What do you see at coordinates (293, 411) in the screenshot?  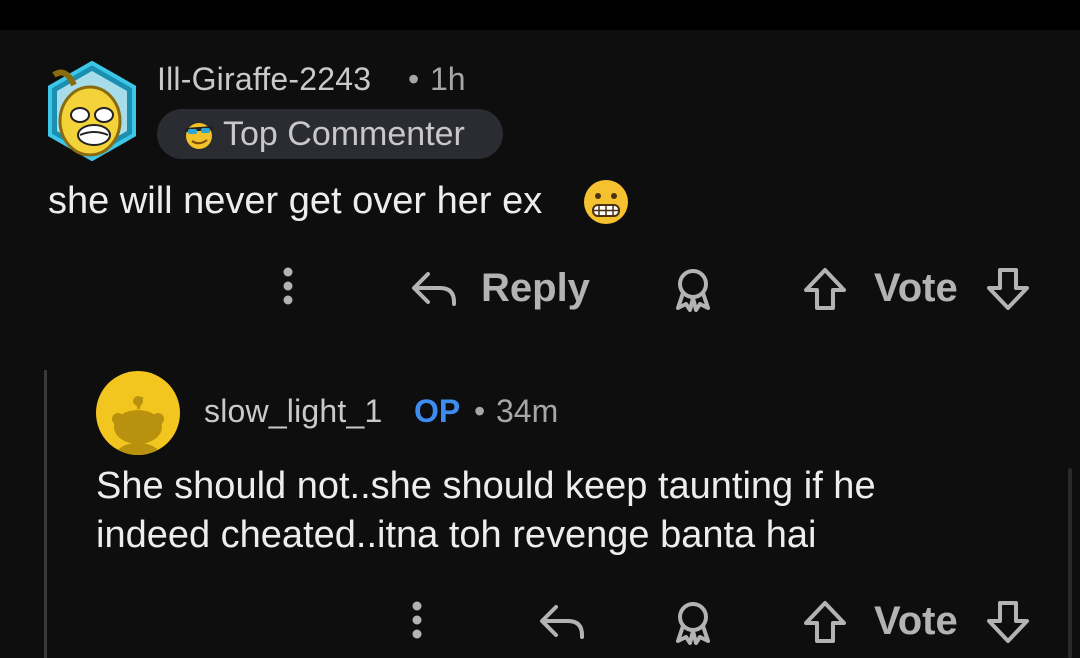 I see `username-2: slow_light_1` at bounding box center [293, 411].